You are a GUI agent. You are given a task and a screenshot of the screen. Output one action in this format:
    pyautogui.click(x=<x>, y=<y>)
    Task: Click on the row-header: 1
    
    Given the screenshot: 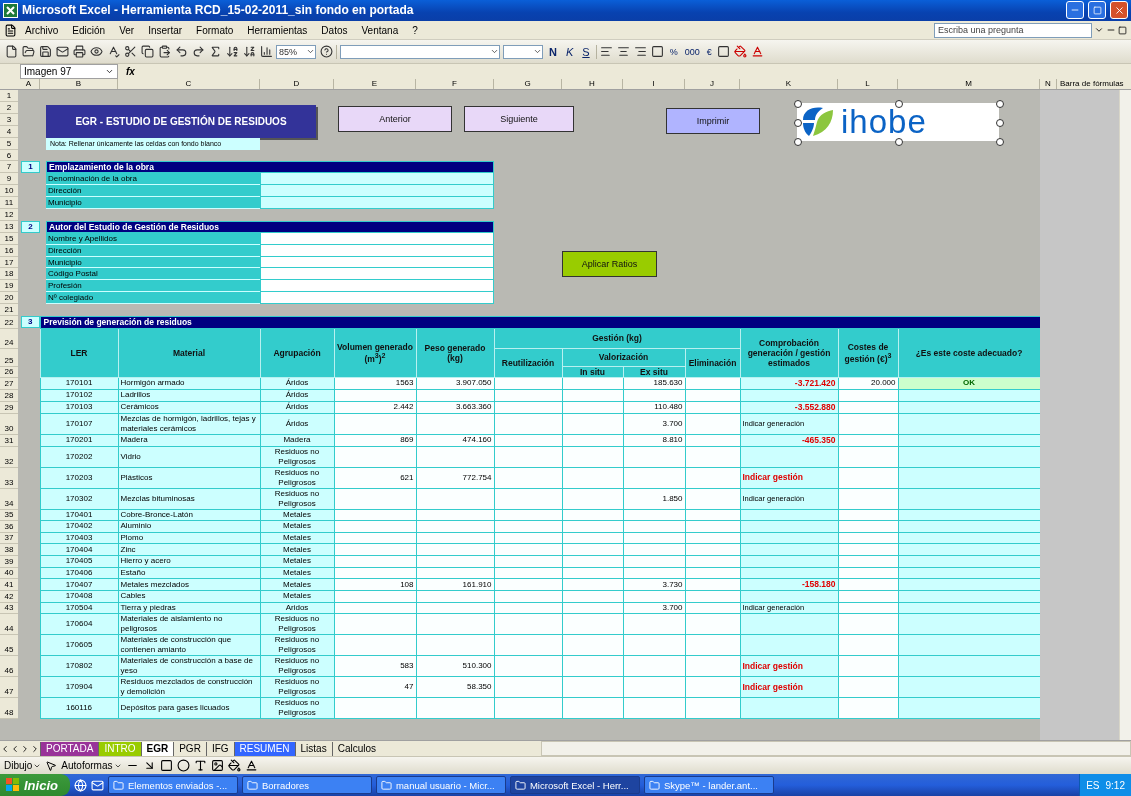 What is the action you would take?
    pyautogui.click(x=9, y=96)
    